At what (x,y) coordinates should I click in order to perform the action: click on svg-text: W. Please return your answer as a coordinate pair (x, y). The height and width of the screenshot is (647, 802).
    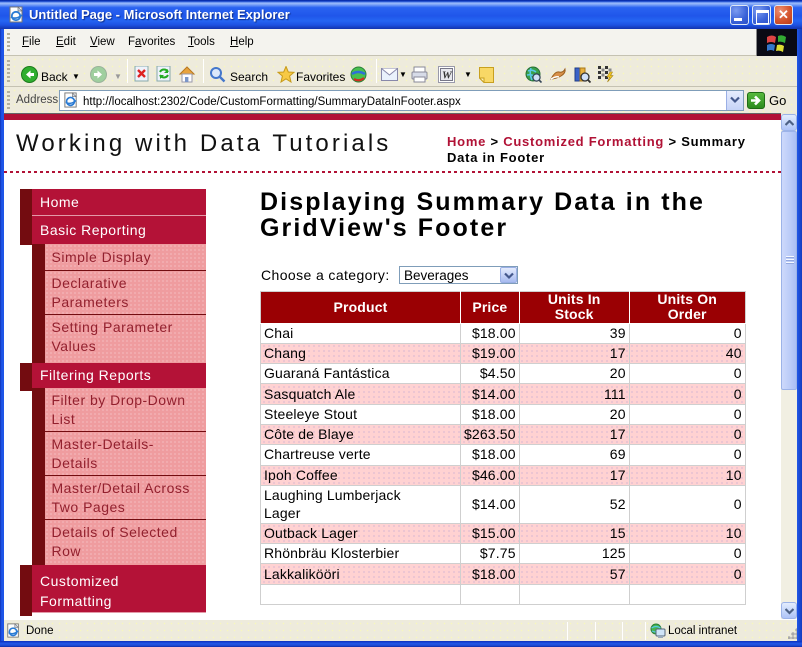
    Looking at the image, I should click on (447, 76).